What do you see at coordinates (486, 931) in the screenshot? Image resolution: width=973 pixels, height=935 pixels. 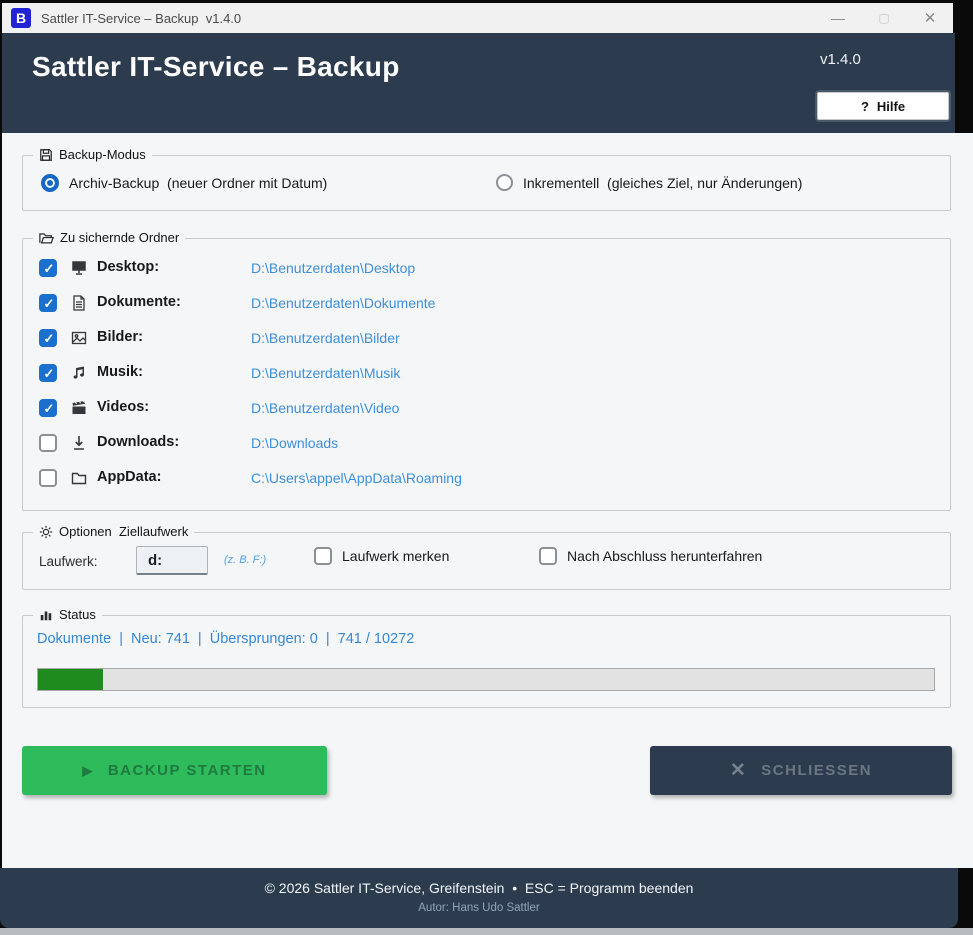 I see `bottom-strip` at bounding box center [486, 931].